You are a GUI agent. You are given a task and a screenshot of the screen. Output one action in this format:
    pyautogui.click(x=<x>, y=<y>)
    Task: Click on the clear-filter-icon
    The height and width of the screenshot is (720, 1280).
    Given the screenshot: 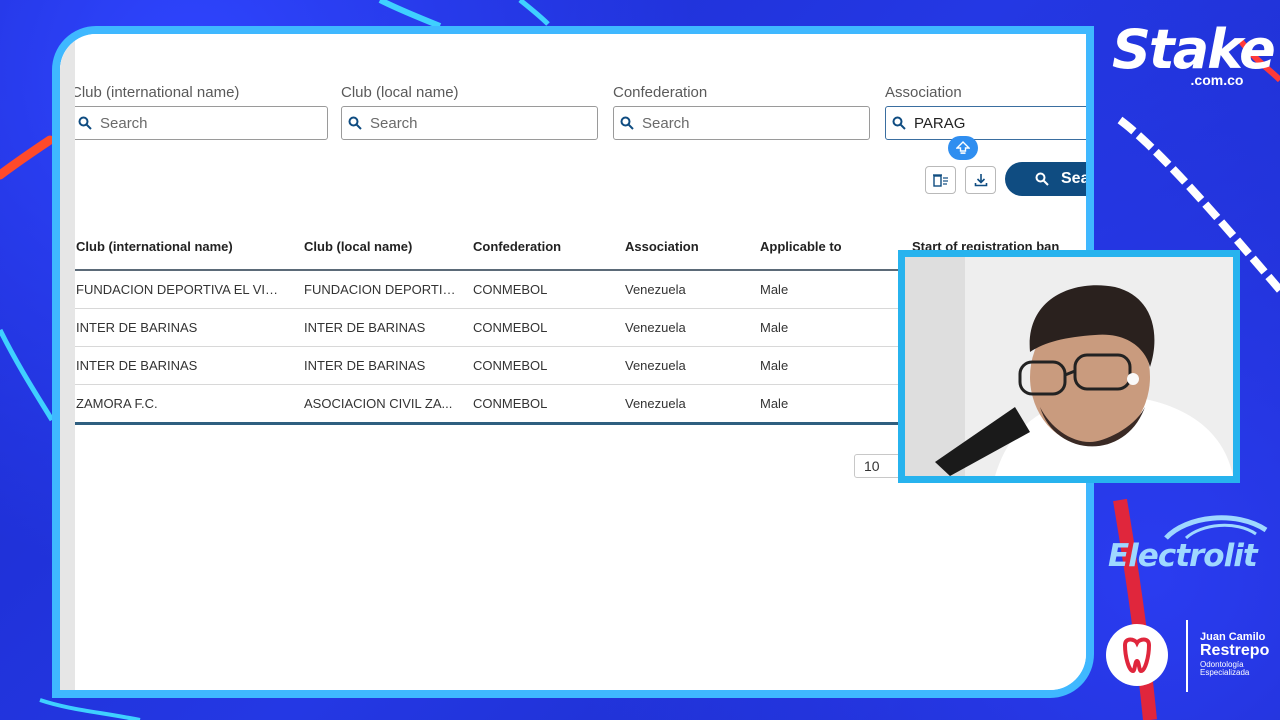 What is the action you would take?
    pyautogui.click(x=940, y=180)
    